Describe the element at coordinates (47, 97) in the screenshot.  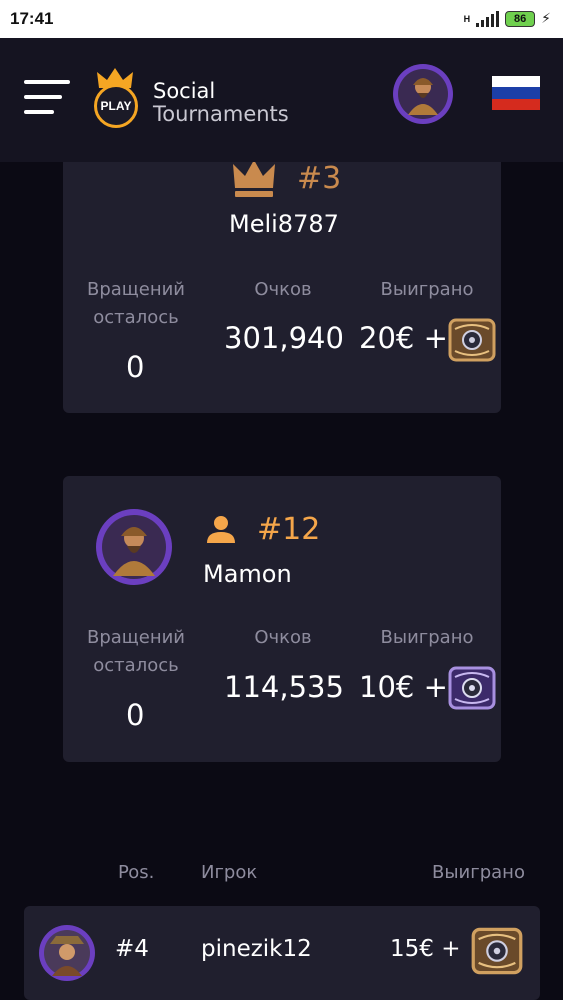
I see `menu-icon` at that location.